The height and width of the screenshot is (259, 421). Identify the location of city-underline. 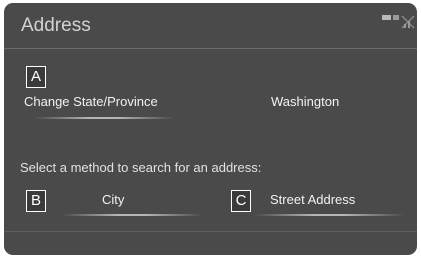
(132, 215).